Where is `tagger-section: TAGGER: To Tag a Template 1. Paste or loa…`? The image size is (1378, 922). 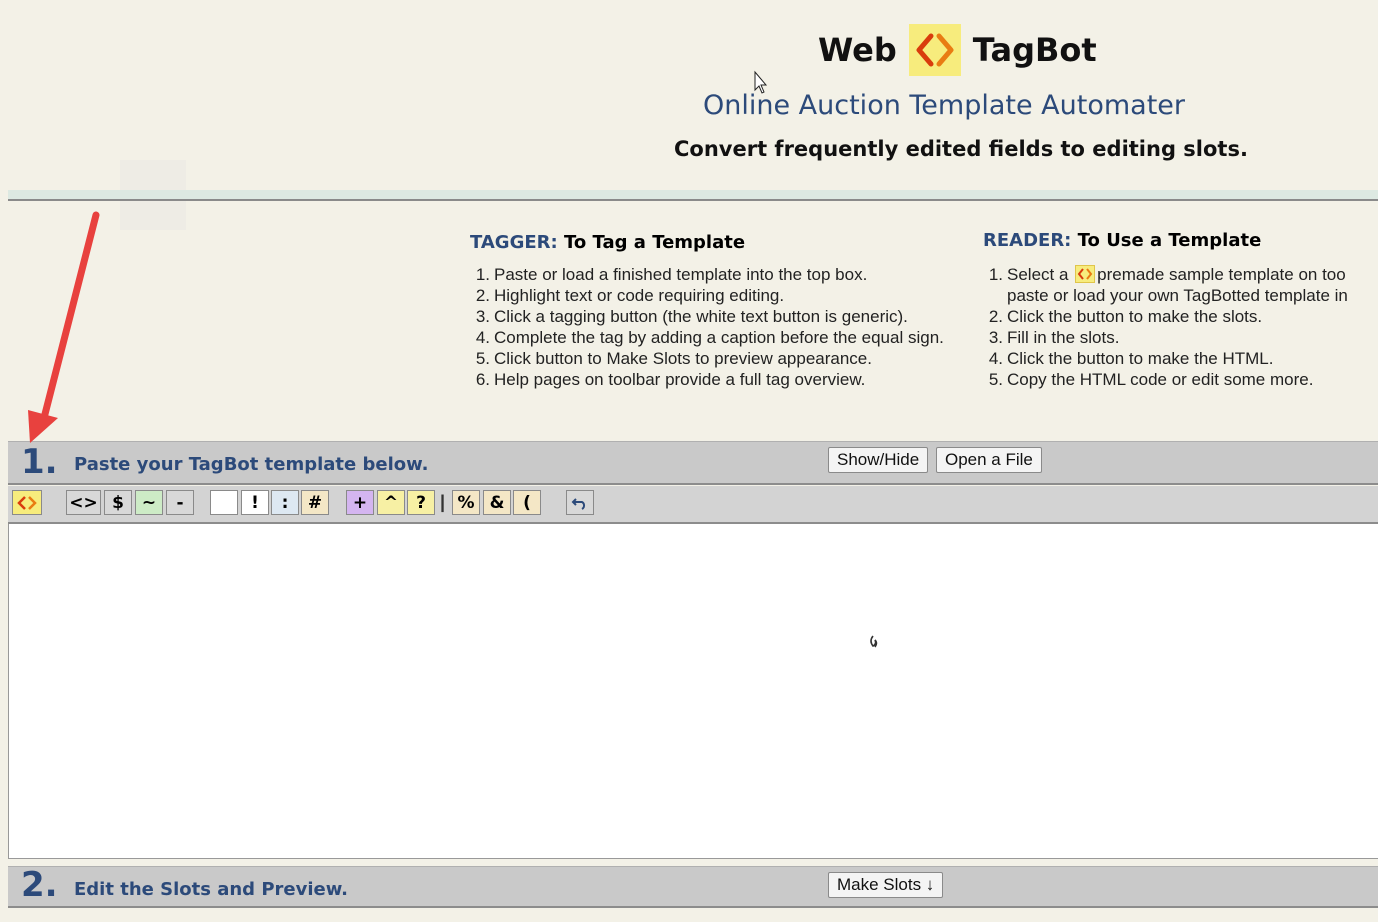 tagger-section: TAGGER: To Tag a Template 1. Paste or loa… is located at coordinates (707, 311).